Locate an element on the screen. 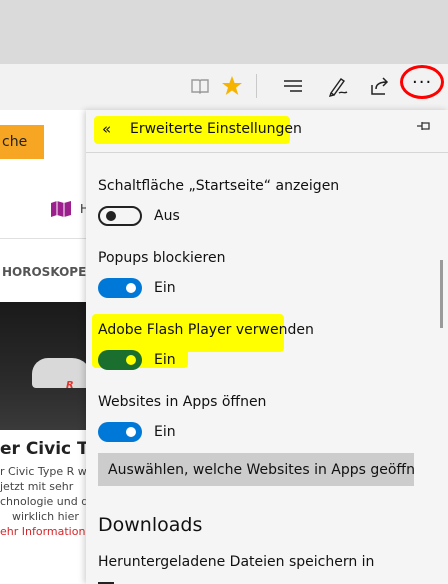  open-in-apps-state: Ein is located at coordinates (165, 432).